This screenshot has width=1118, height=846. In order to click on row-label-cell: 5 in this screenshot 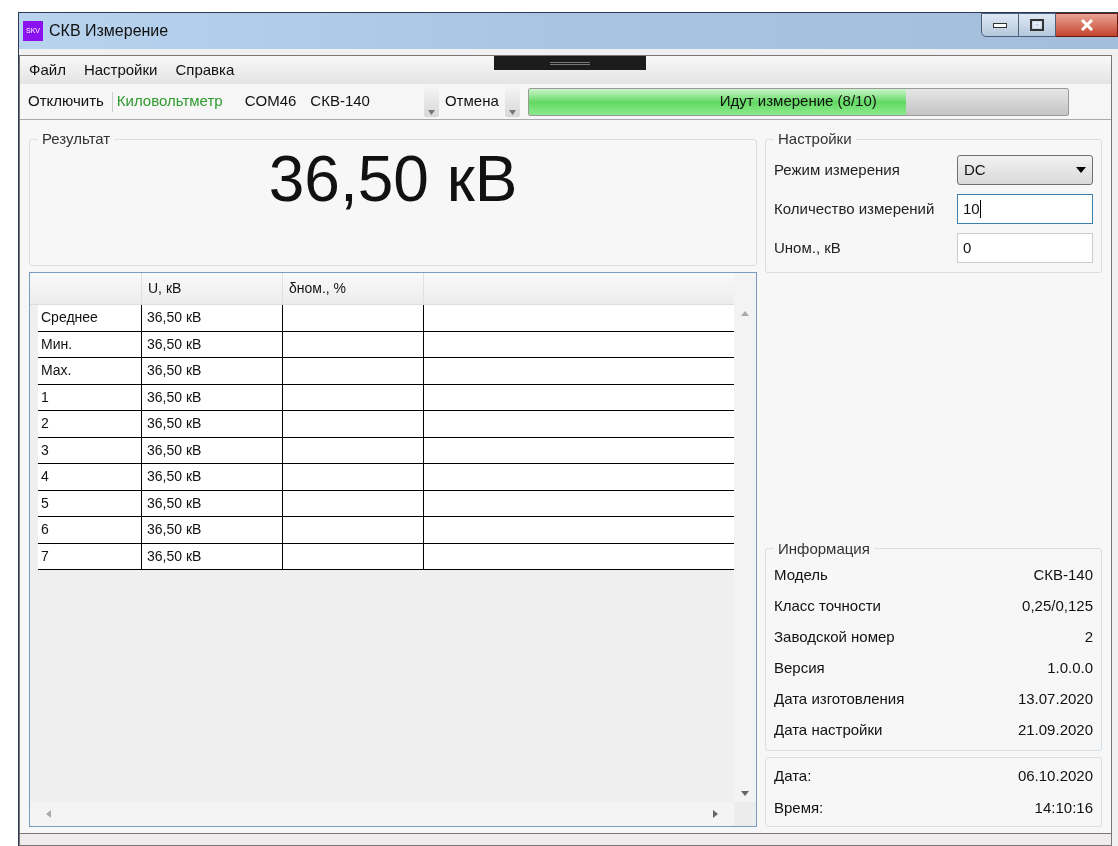, I will do `click(90, 503)`.